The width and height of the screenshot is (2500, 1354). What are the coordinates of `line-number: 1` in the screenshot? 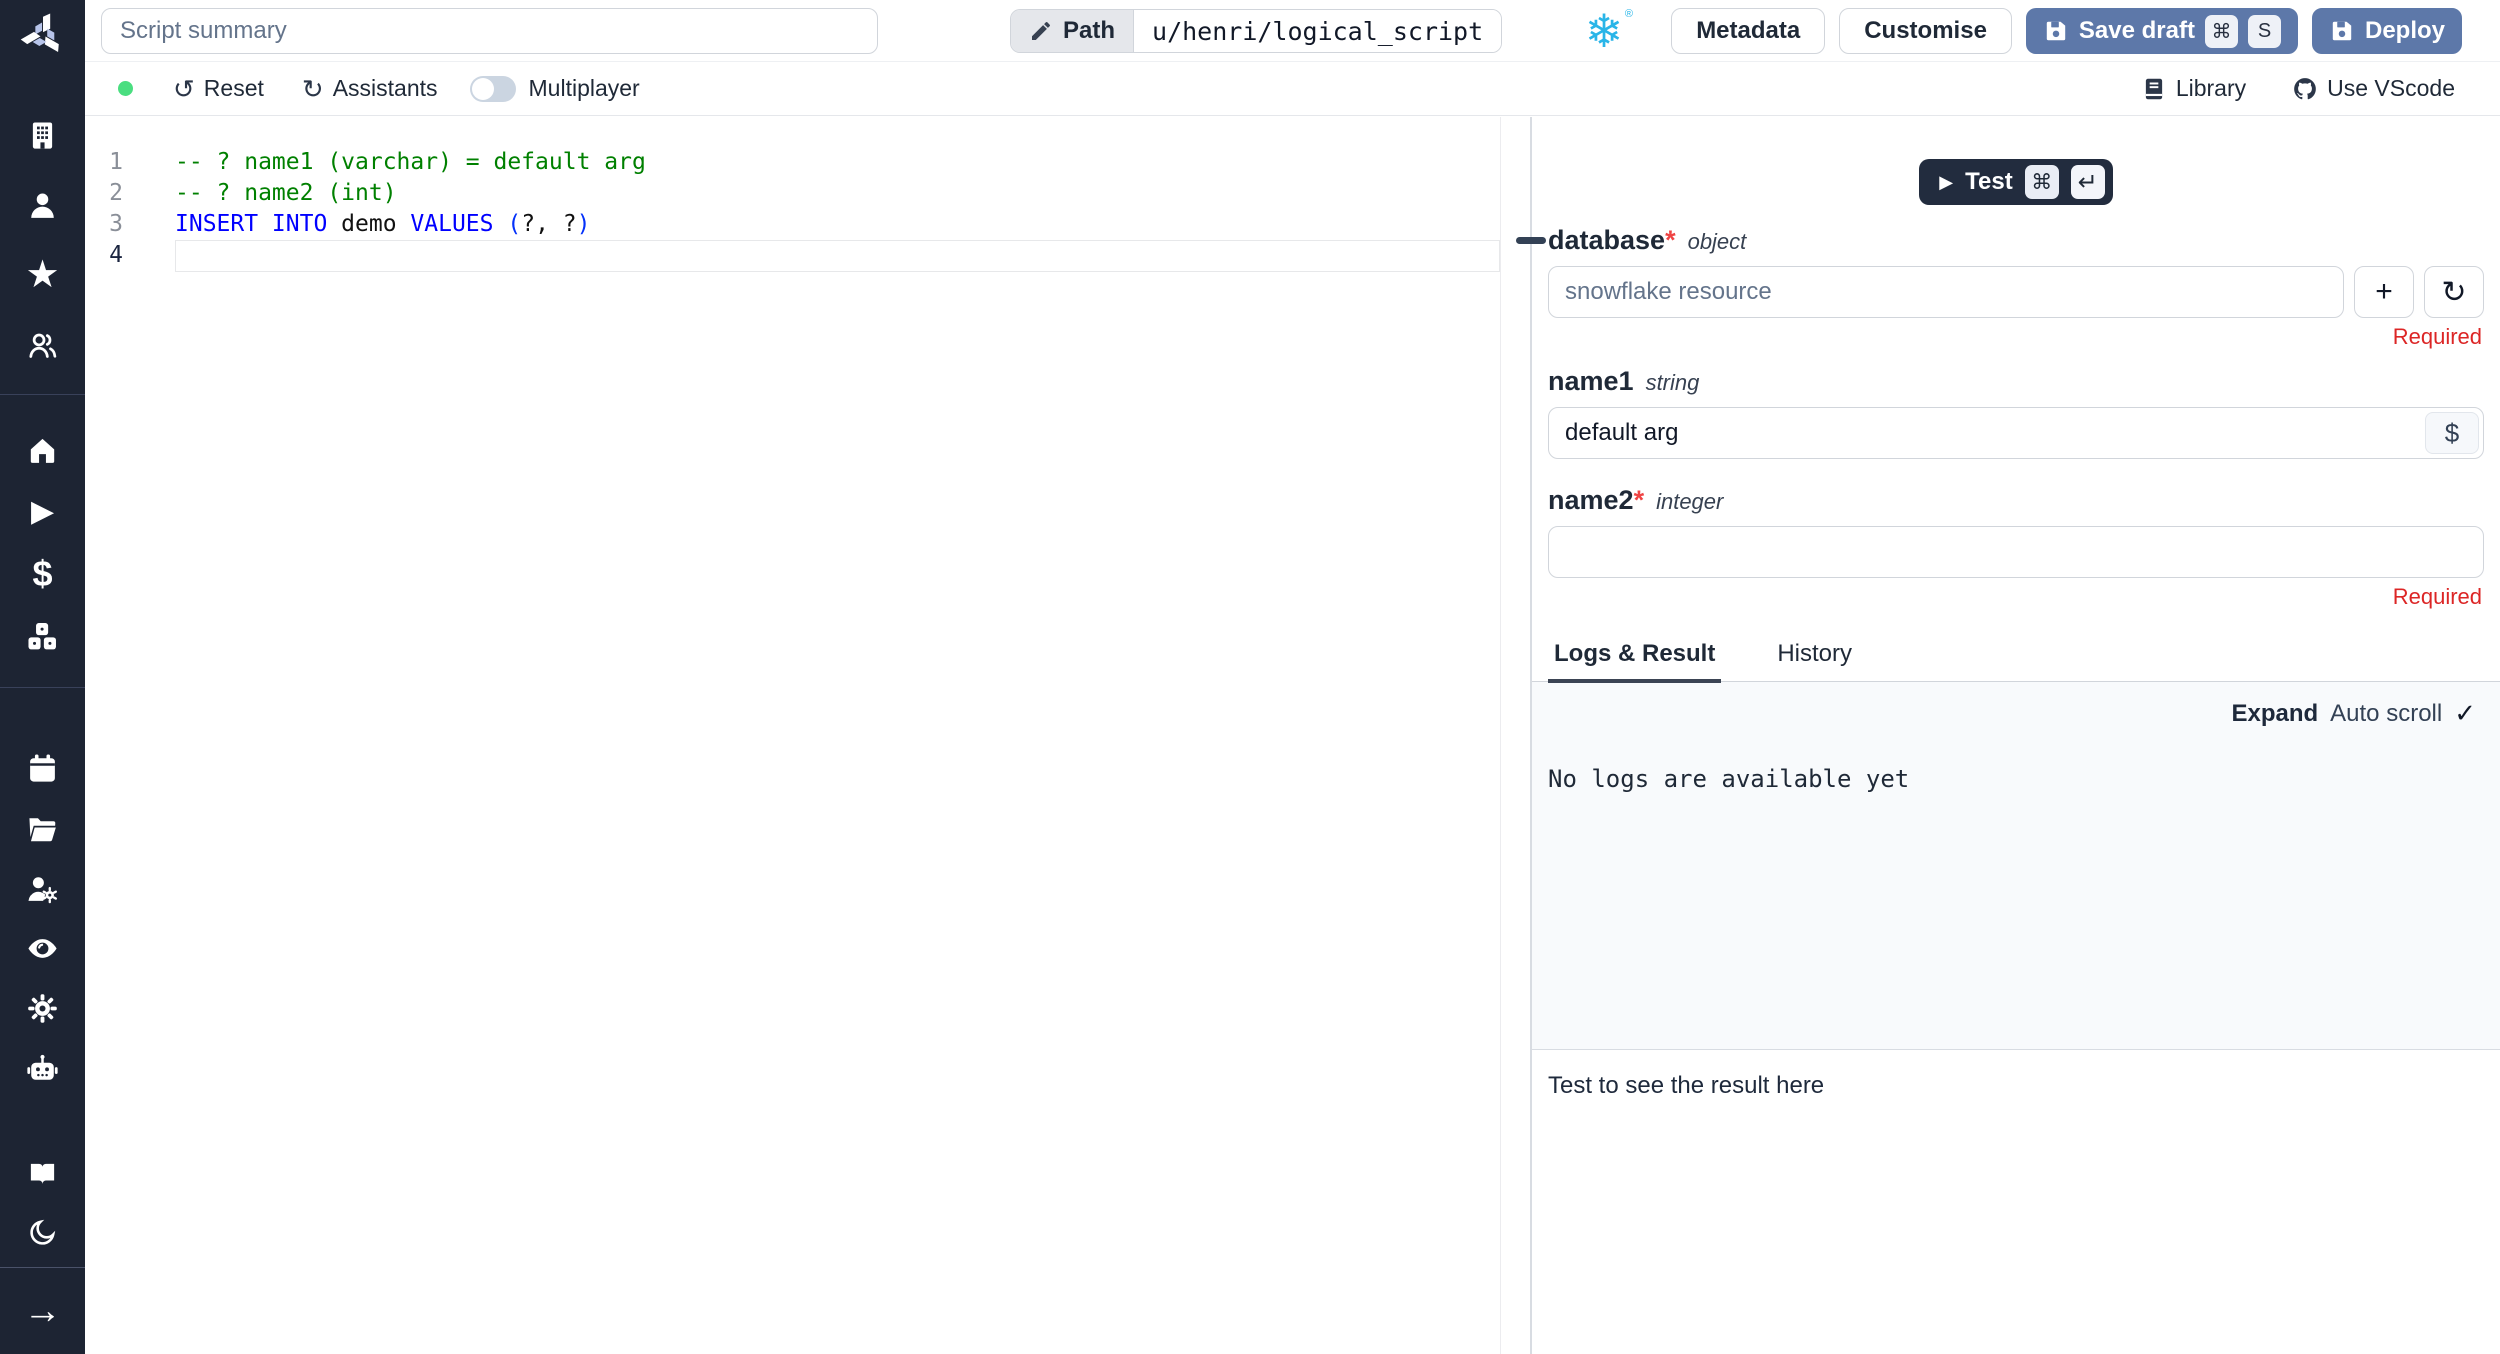 It's located at (116, 162).